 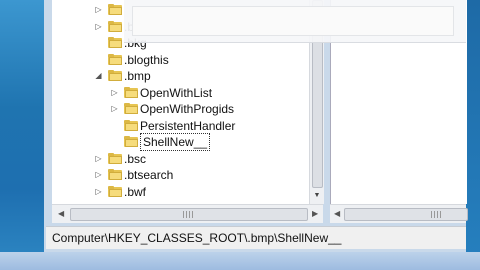 What do you see at coordinates (22, 135) in the screenshot?
I see `desktop-background-left` at bounding box center [22, 135].